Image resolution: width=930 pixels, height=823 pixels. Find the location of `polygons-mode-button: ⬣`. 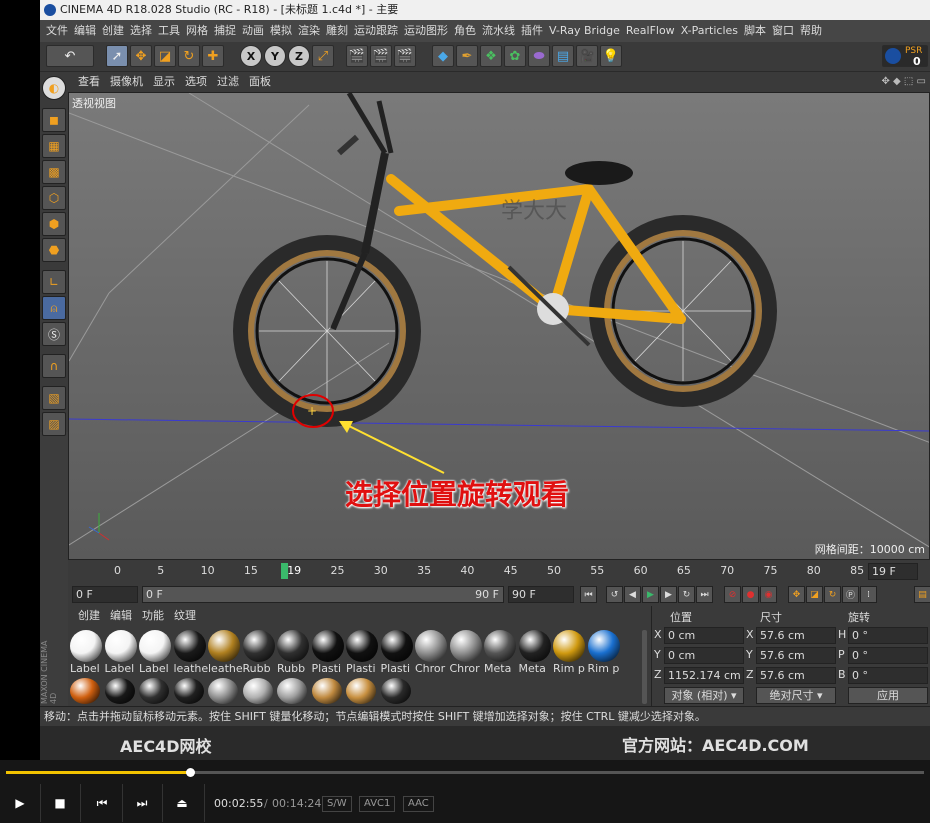

polygons-mode-button: ⬣ is located at coordinates (54, 250).